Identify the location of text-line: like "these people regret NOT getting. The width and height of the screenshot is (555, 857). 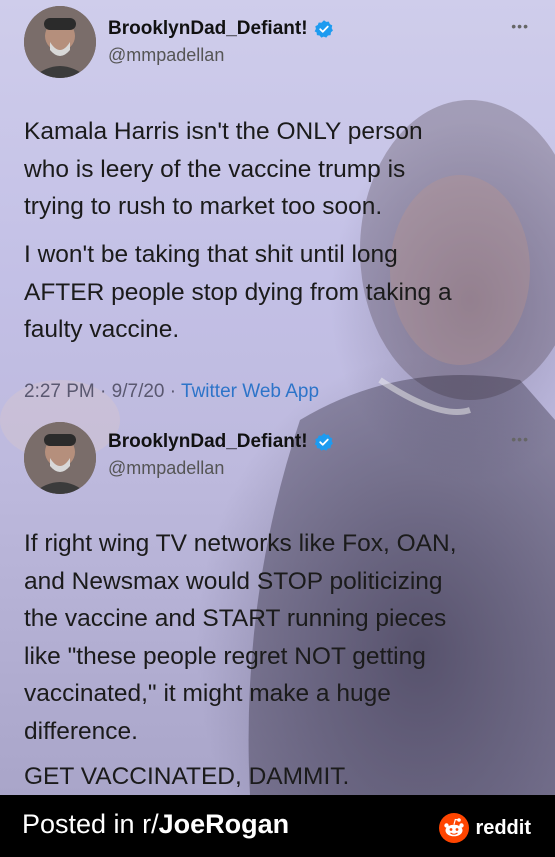
(225, 656).